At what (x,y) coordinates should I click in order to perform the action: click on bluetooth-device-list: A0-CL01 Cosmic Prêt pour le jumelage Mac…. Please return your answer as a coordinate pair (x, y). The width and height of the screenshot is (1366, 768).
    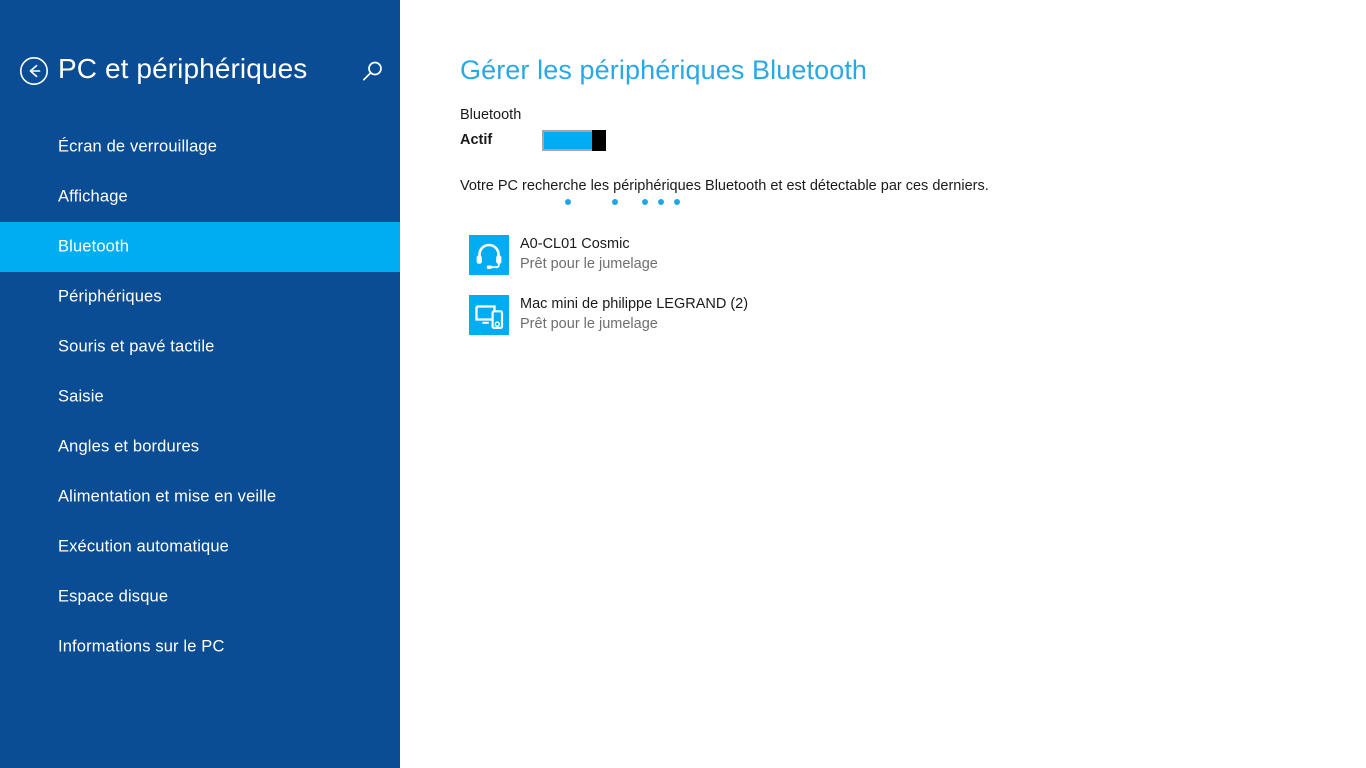
    Looking at the image, I should click on (770, 292).